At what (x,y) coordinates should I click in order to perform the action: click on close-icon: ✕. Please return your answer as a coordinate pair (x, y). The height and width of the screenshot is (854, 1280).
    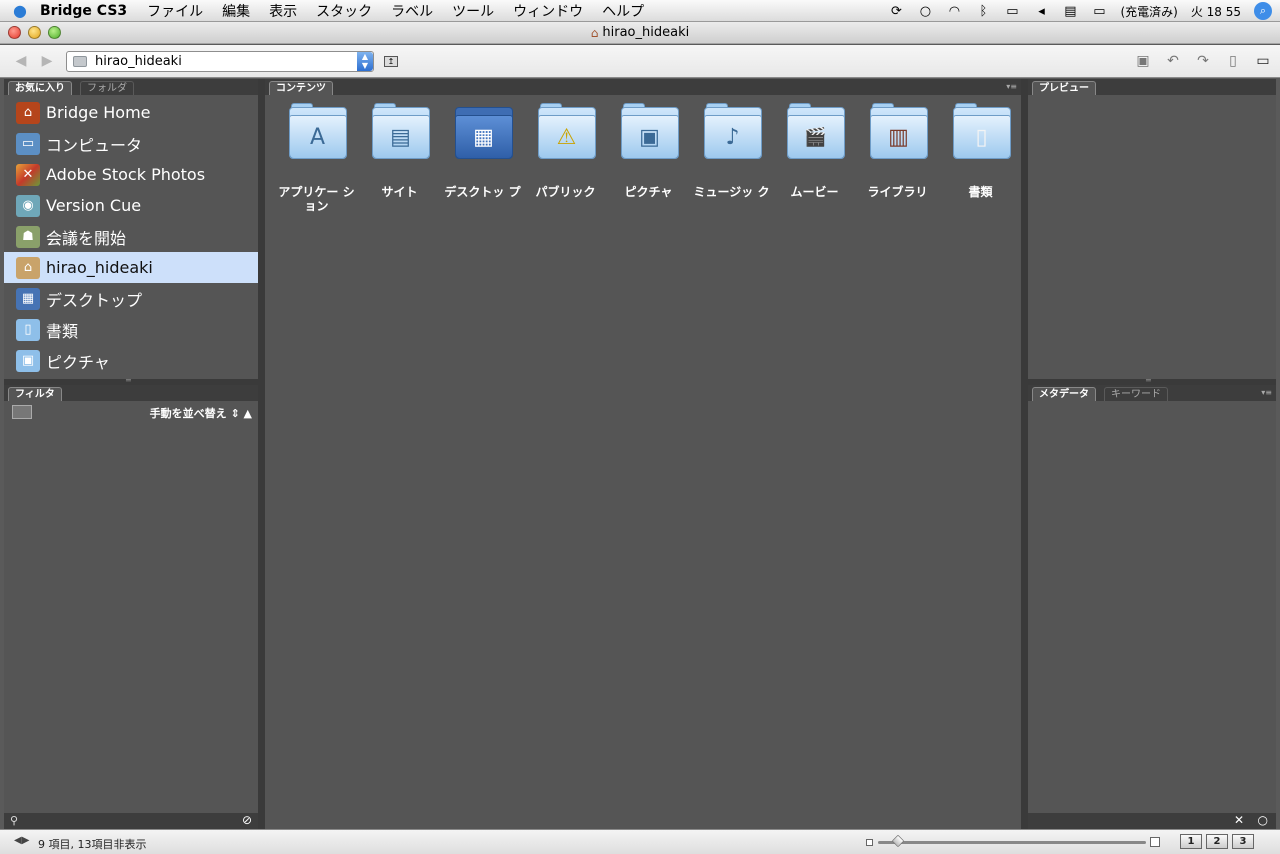
    Looking at the image, I should click on (1239, 820).